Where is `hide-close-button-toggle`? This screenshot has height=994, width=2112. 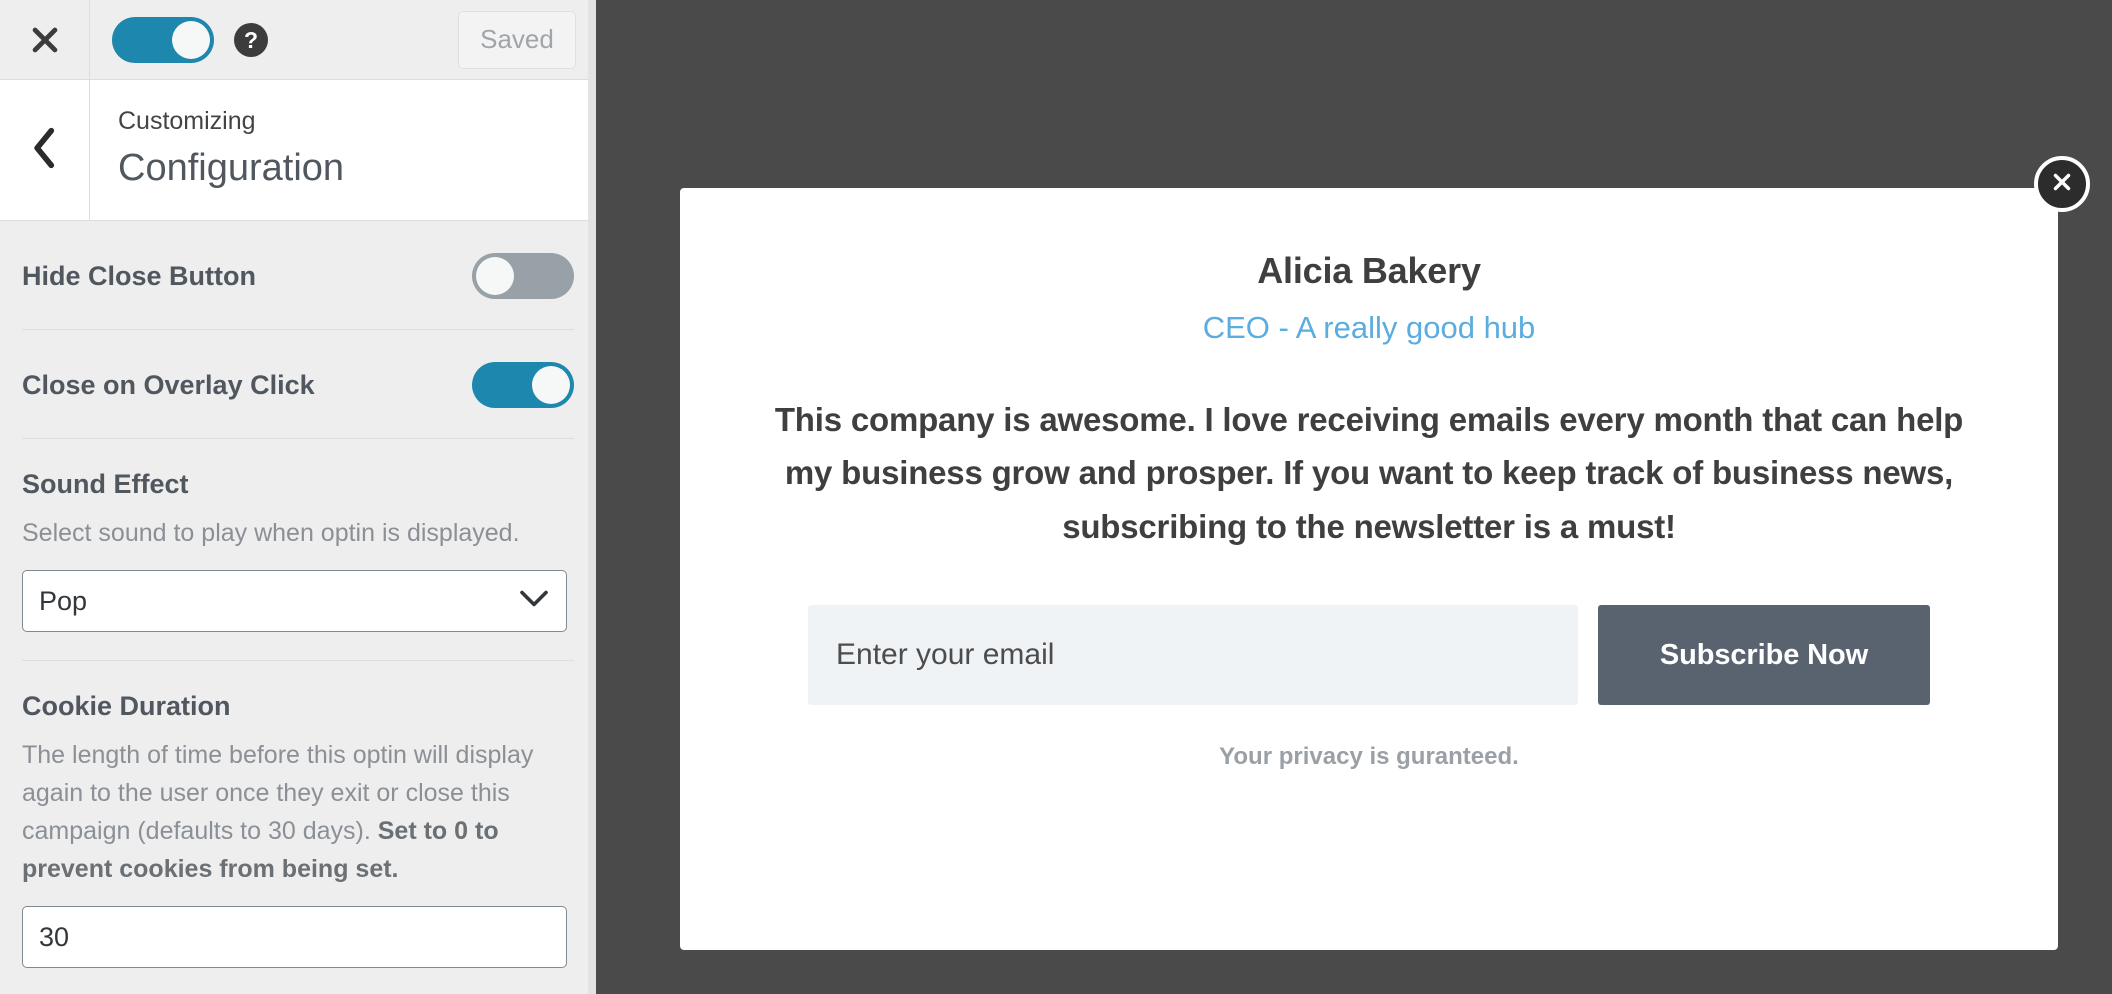
hide-close-button-toggle is located at coordinates (523, 276).